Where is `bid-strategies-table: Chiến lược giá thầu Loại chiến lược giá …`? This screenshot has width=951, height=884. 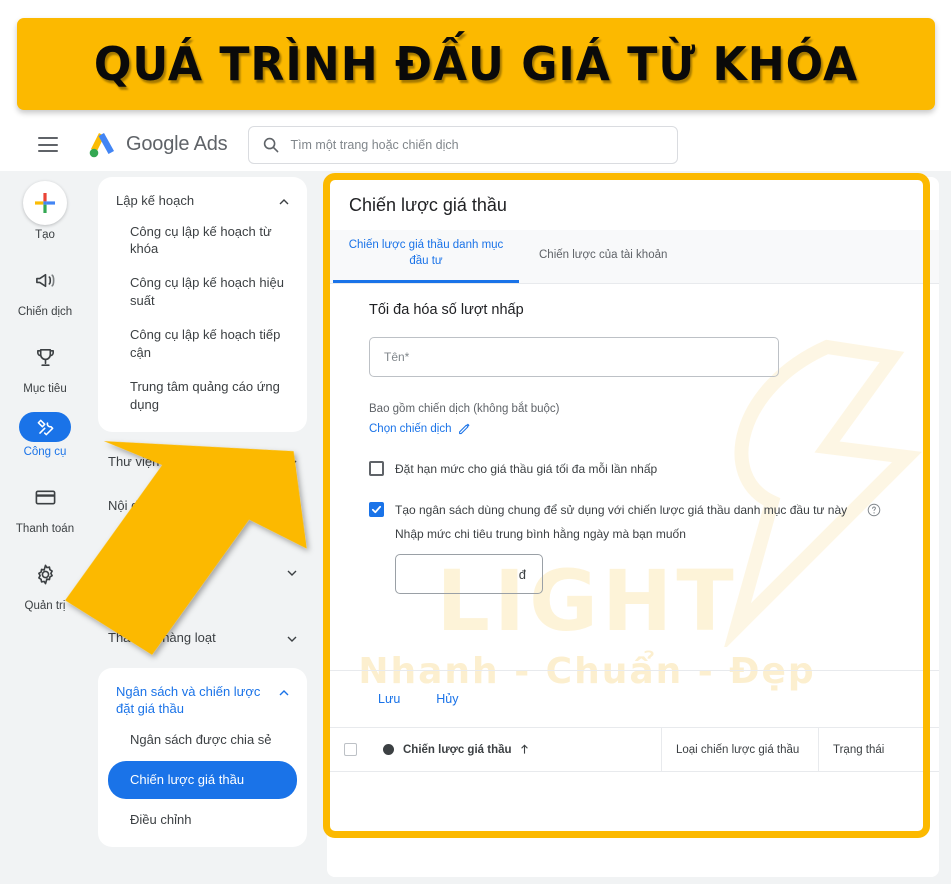
bid-strategies-table: Chiến lược giá thầu Loại chiến lược giá … is located at coordinates (633, 802).